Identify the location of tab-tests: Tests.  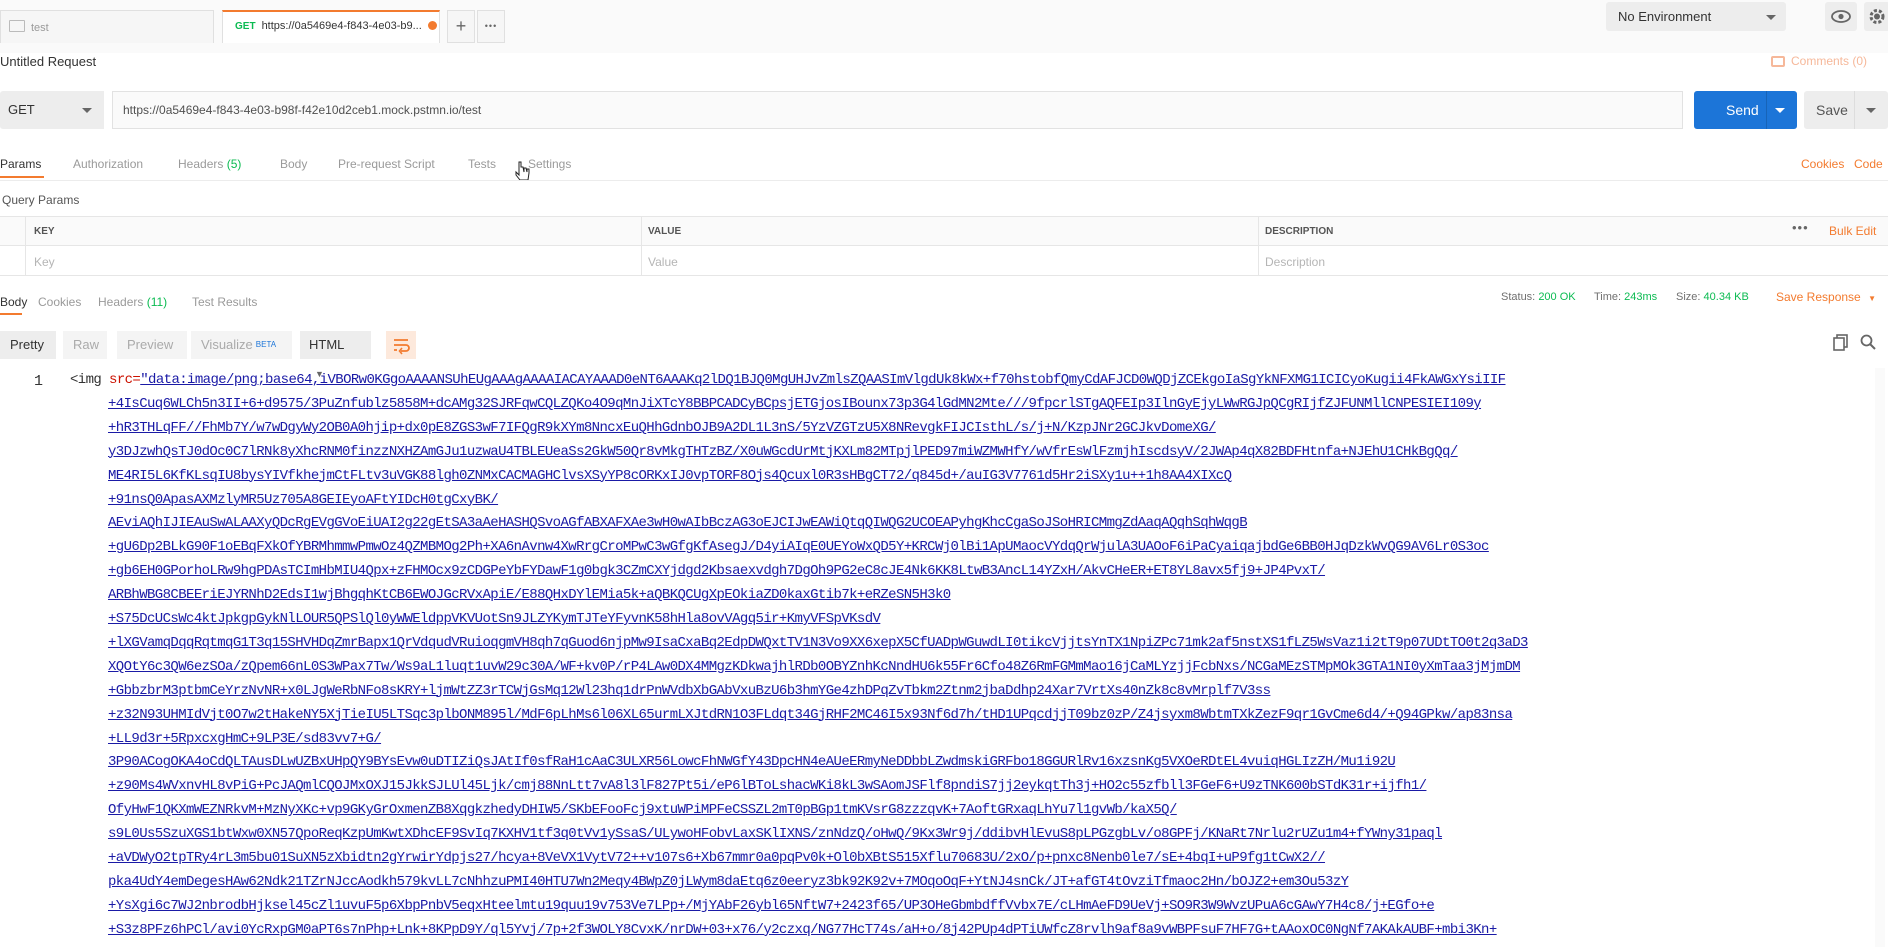
(482, 164).